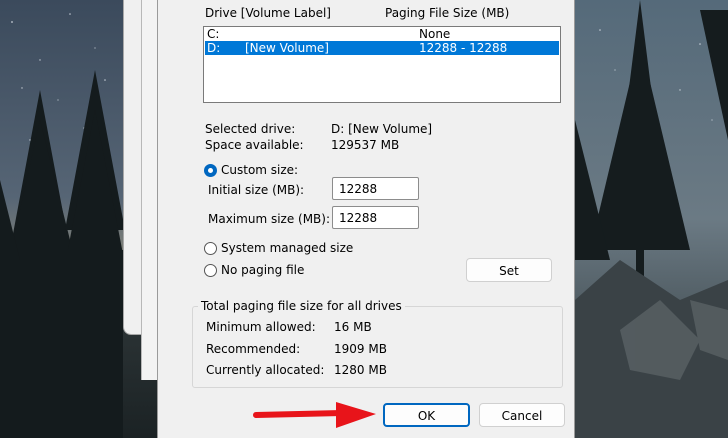  Describe the element at coordinates (360, 349) in the screenshot. I see `recommended-value: 1909 MB` at that location.